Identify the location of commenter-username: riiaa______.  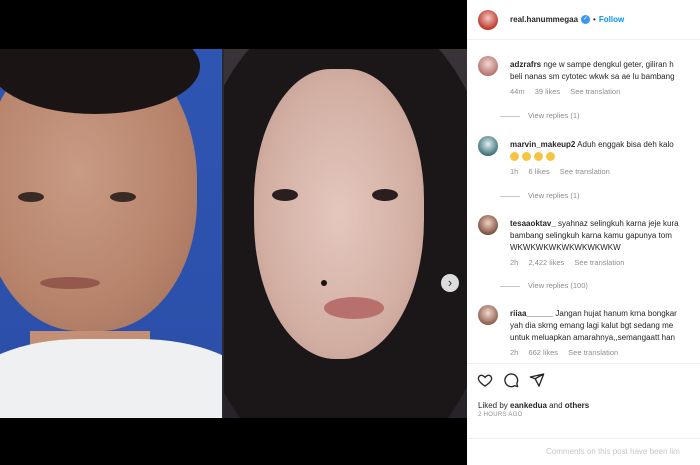
(531, 313).